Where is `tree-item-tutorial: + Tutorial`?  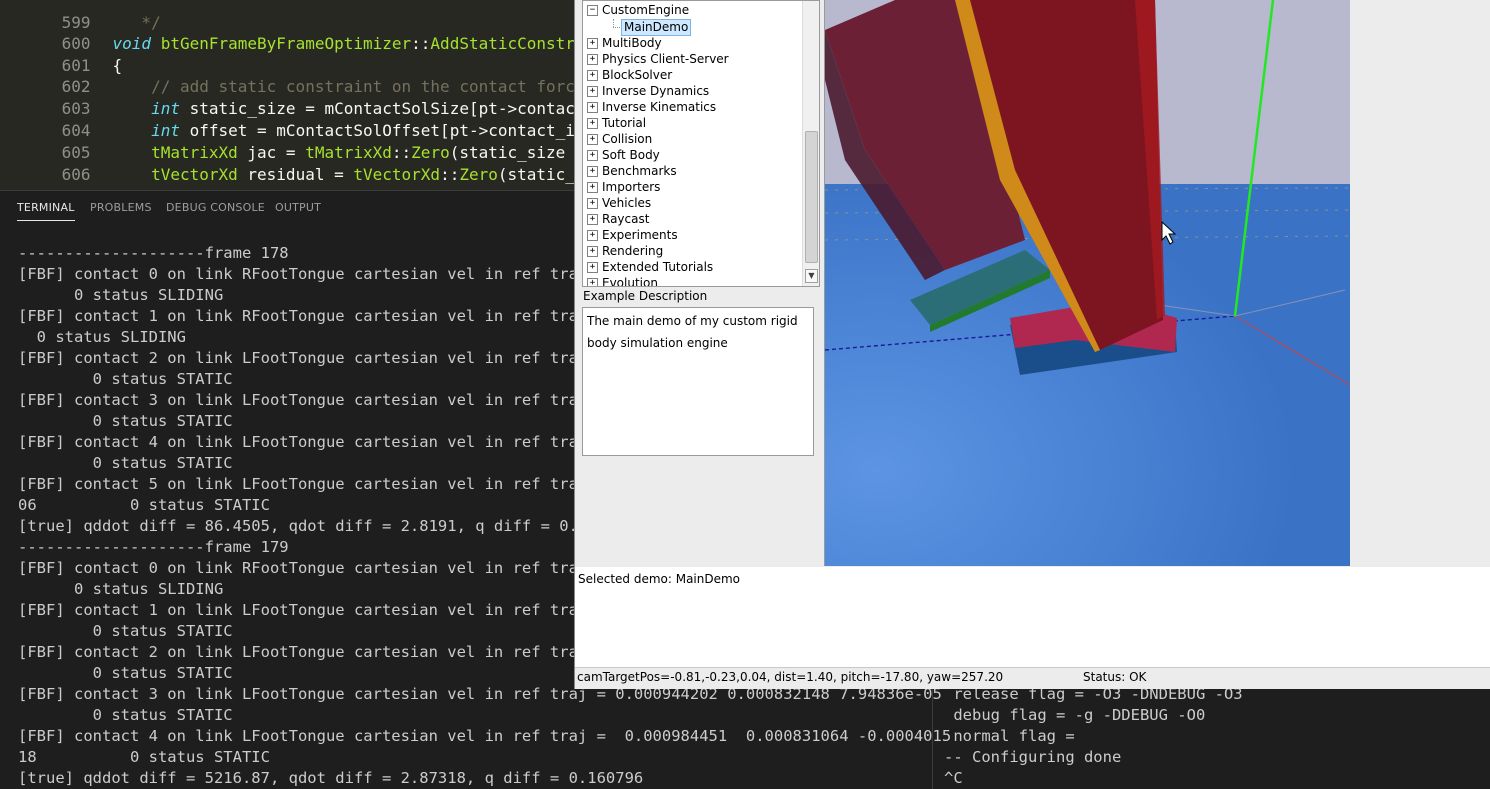
tree-item-tutorial: + Tutorial is located at coordinates (616, 123).